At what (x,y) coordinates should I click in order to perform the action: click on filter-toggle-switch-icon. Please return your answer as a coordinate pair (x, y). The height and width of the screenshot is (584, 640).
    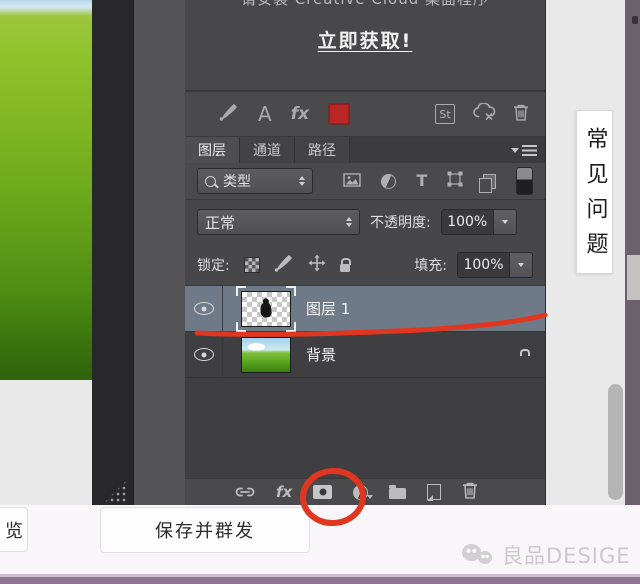
    Looking at the image, I should click on (524, 181).